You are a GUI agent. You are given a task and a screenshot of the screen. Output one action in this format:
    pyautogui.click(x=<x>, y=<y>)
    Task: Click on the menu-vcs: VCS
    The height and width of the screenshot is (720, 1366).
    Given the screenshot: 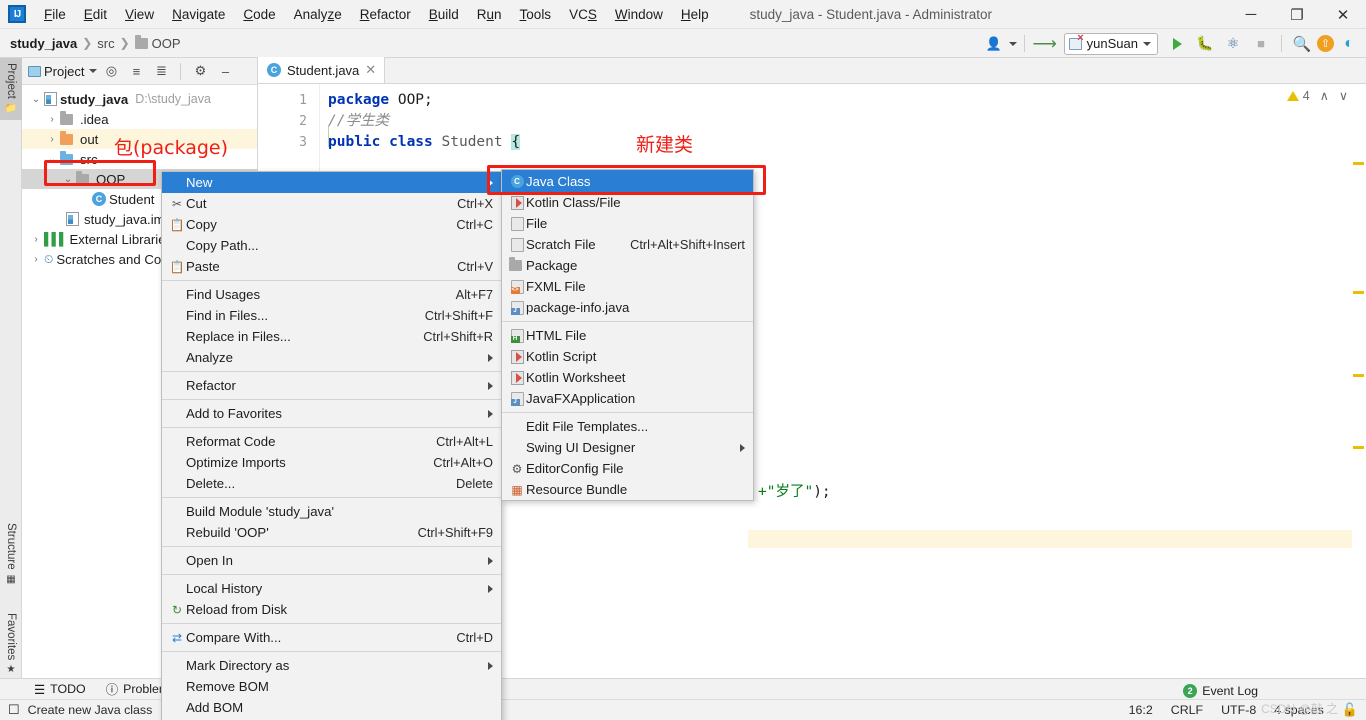 What is the action you would take?
    pyautogui.click(x=583, y=14)
    